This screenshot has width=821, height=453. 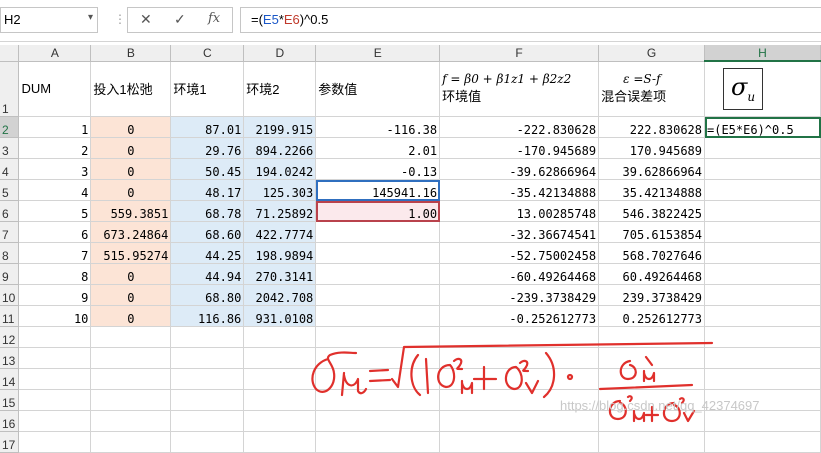 I want to click on row-header: 12, so click(x=10, y=337).